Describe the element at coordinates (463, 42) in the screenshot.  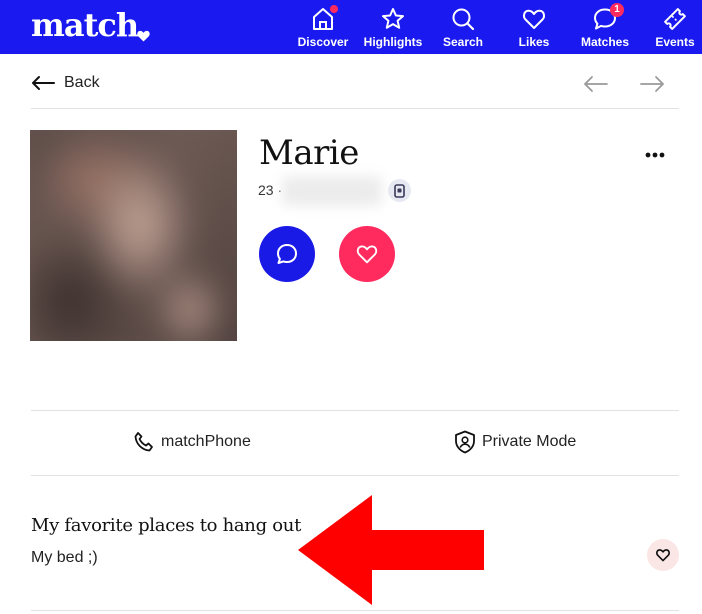
I see `nav-label: Search` at that location.